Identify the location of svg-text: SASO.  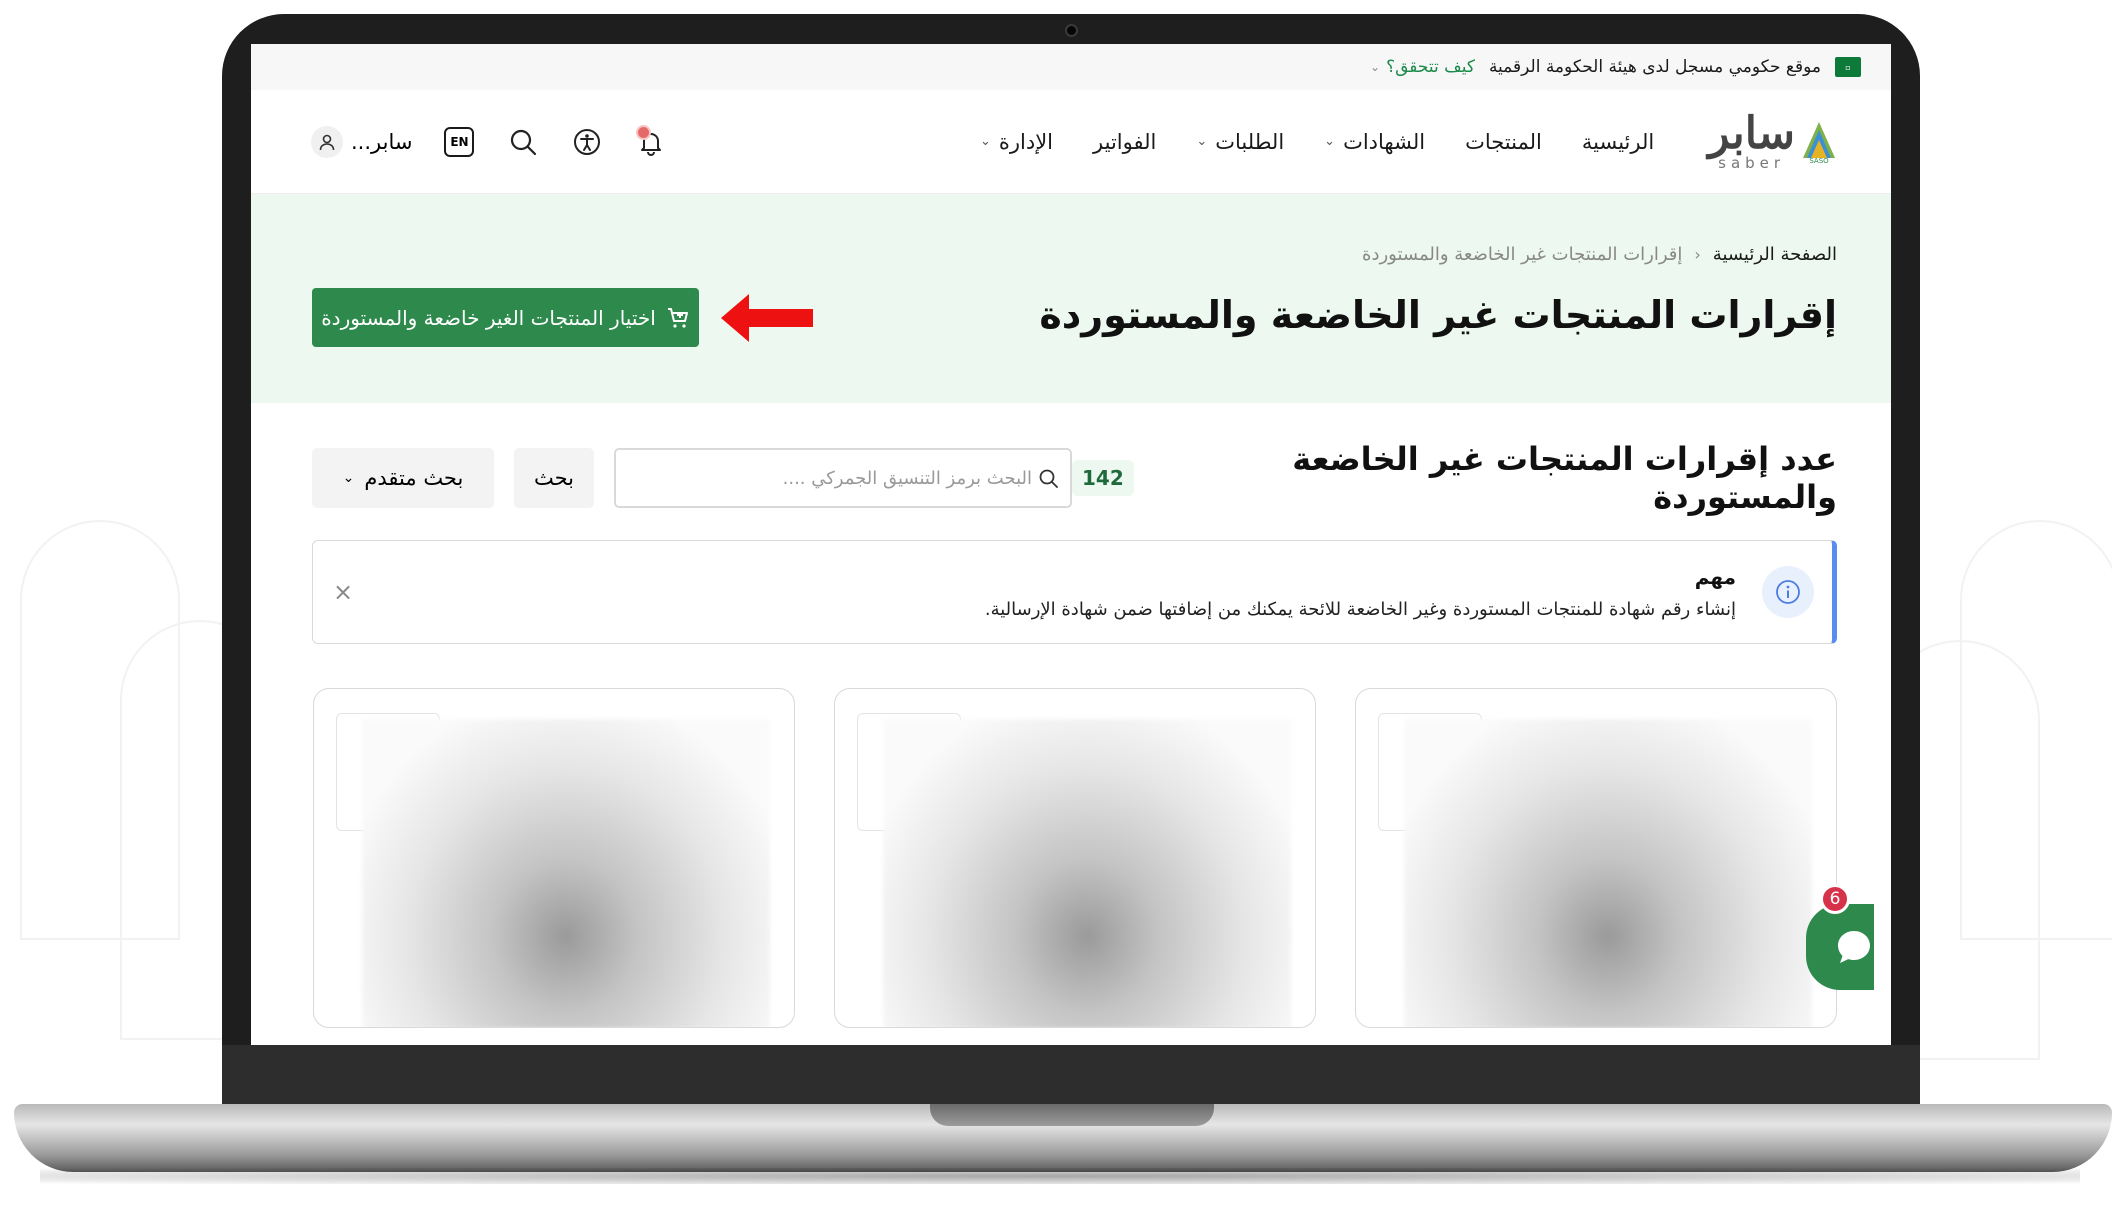
(1819, 160).